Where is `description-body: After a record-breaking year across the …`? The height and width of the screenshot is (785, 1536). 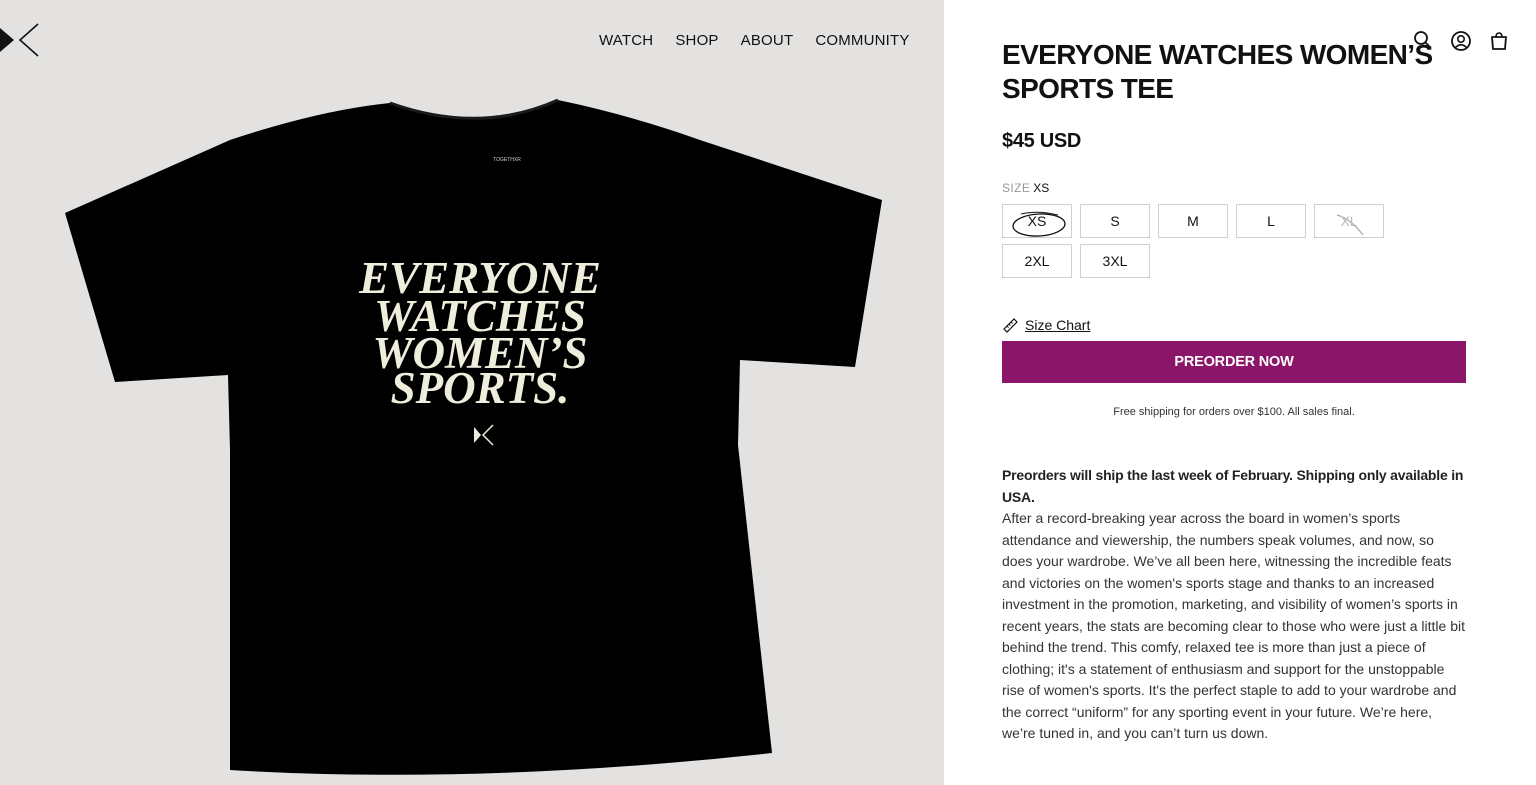
description-body: After a record-breaking year across the … is located at coordinates (1234, 625).